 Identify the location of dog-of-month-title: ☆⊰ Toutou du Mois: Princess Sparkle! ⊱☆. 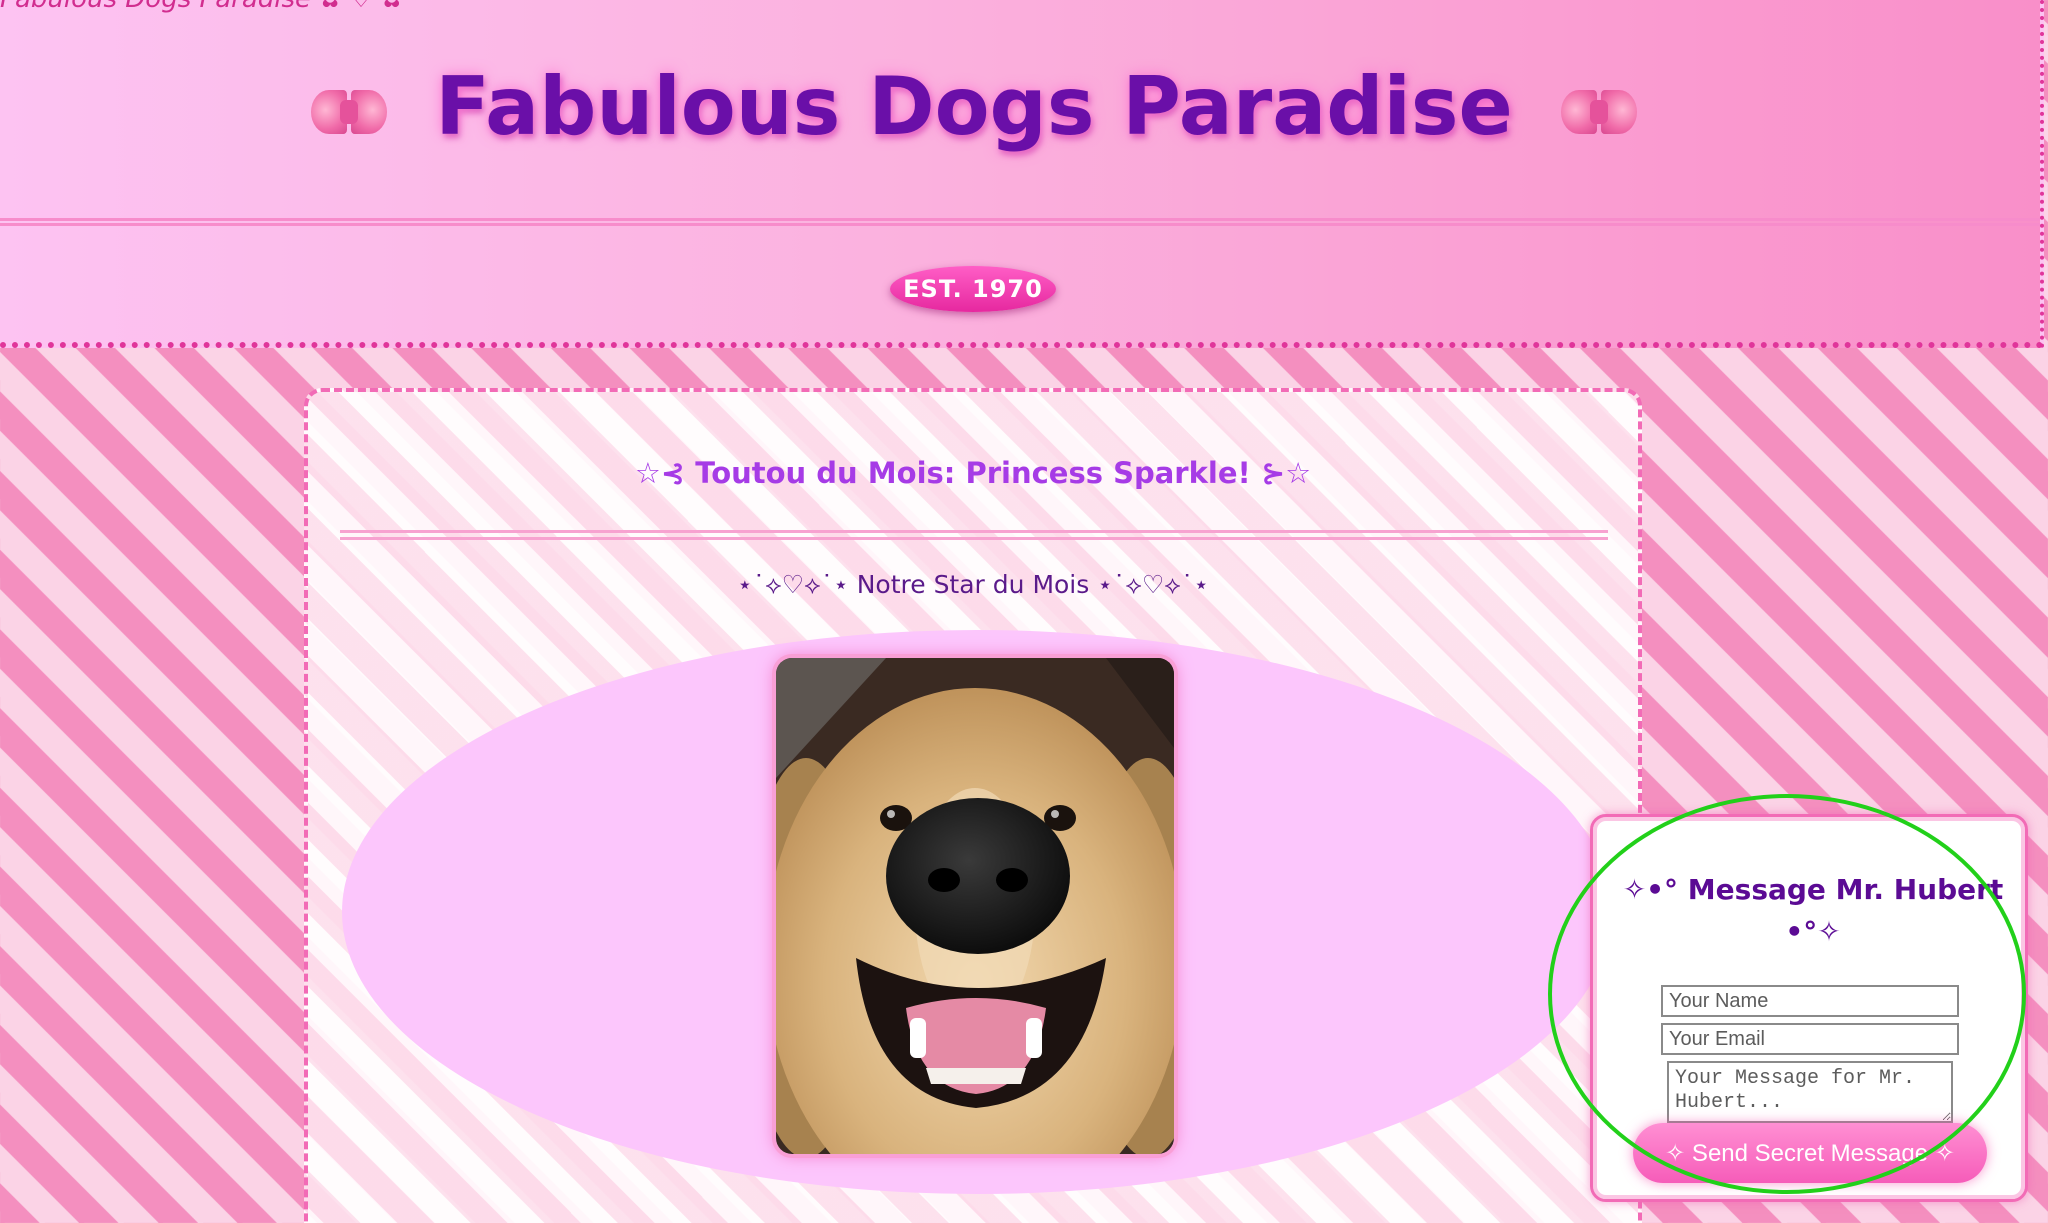
(973, 473).